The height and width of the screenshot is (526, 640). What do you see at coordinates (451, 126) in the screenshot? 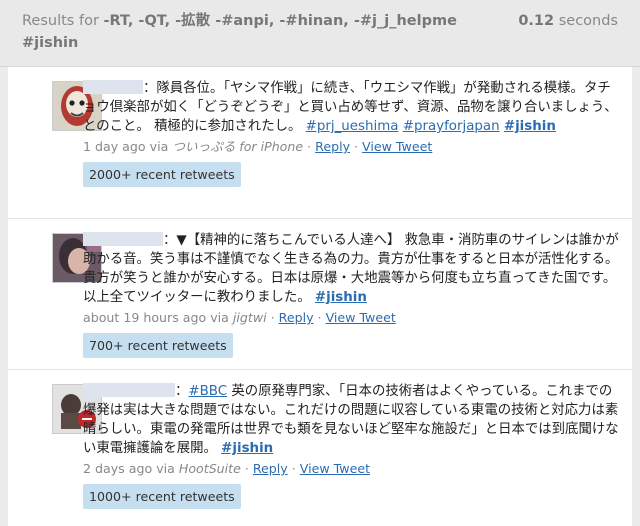
I see `hashtag-link: #prayforjapan` at bounding box center [451, 126].